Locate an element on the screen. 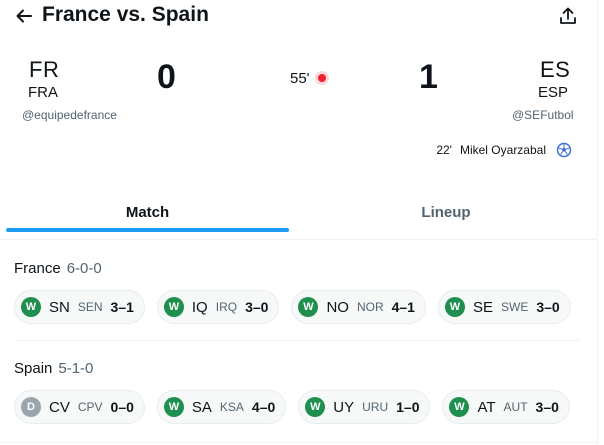  draw-badge: D is located at coordinates (31, 407).